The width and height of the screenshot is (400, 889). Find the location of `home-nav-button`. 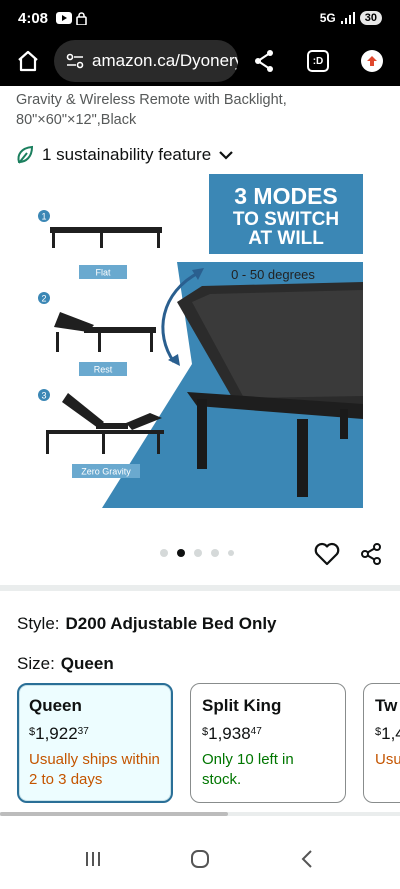

home-nav-button is located at coordinates (200, 859).